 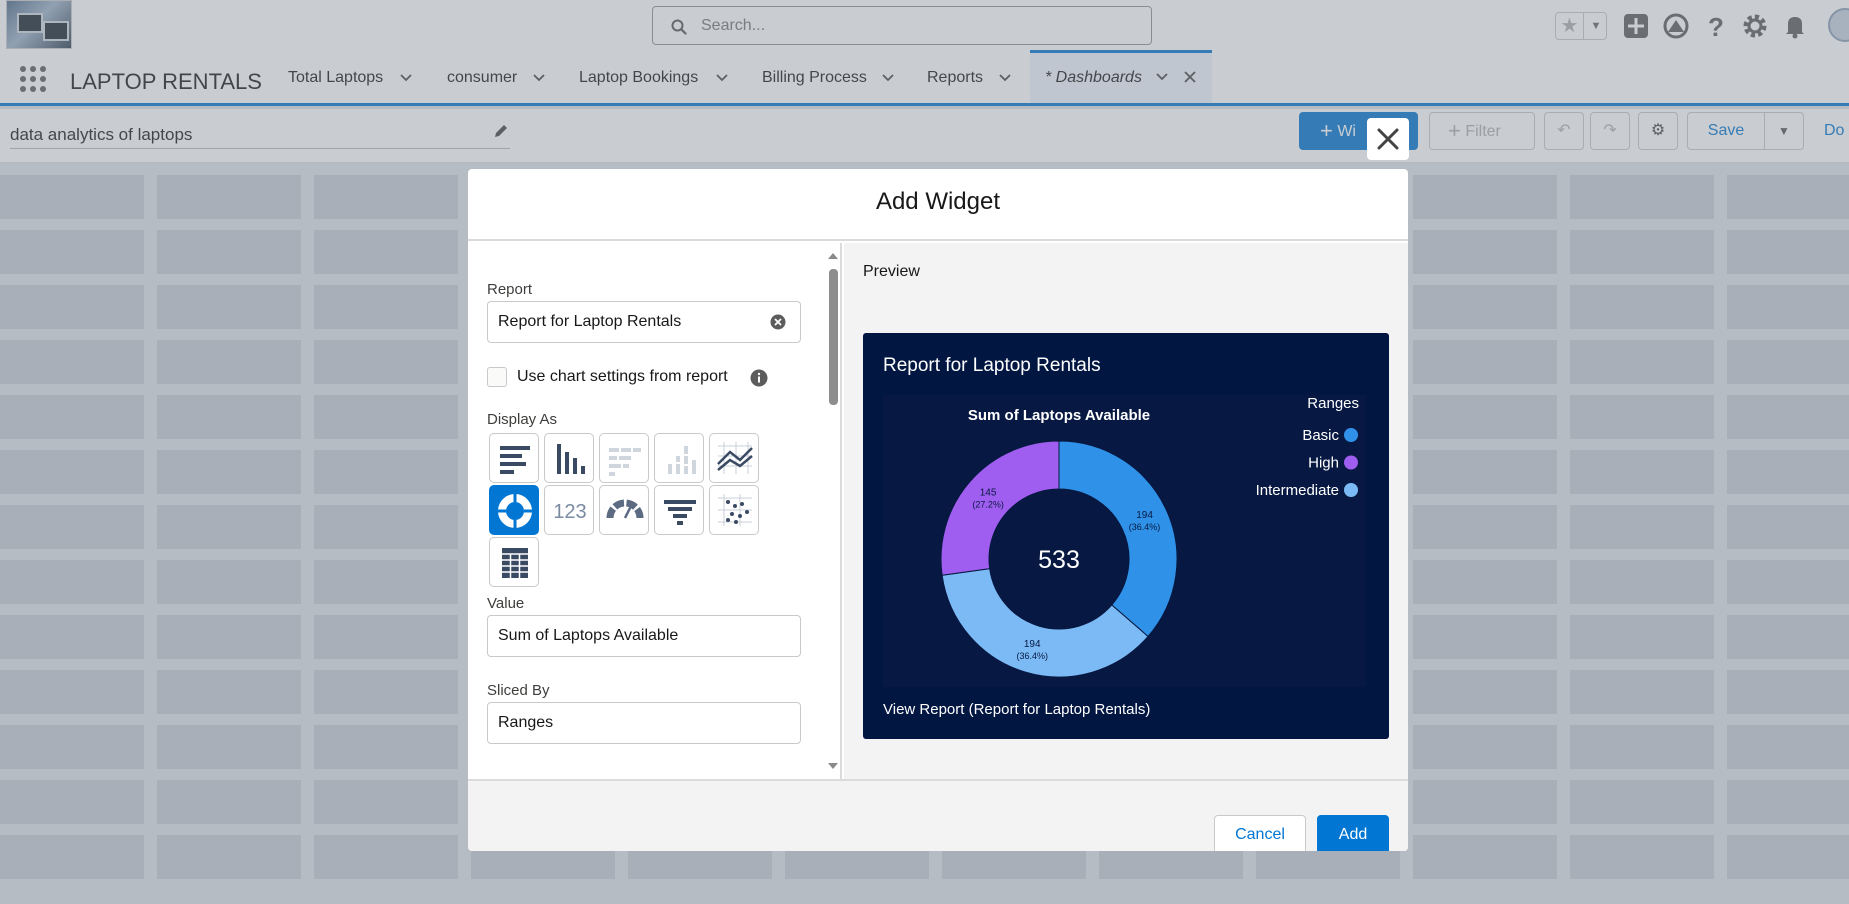 I want to click on gauge-icon, so click(x=625, y=509).